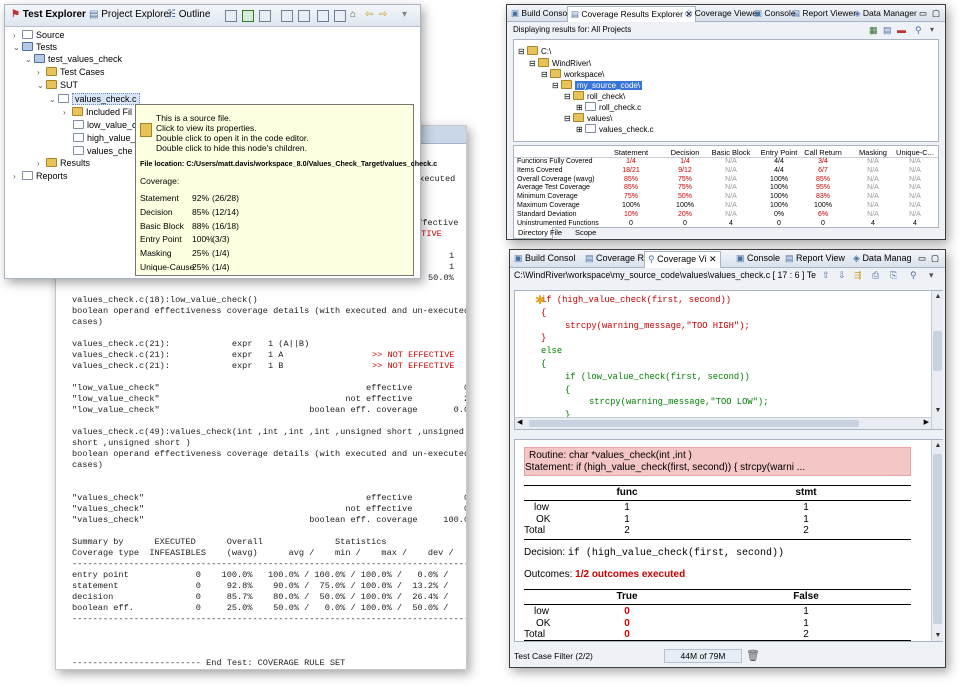  What do you see at coordinates (682, 259) in the screenshot?
I see `tab-coverage-viewer: ⚲ Coverage Vi ✕` at bounding box center [682, 259].